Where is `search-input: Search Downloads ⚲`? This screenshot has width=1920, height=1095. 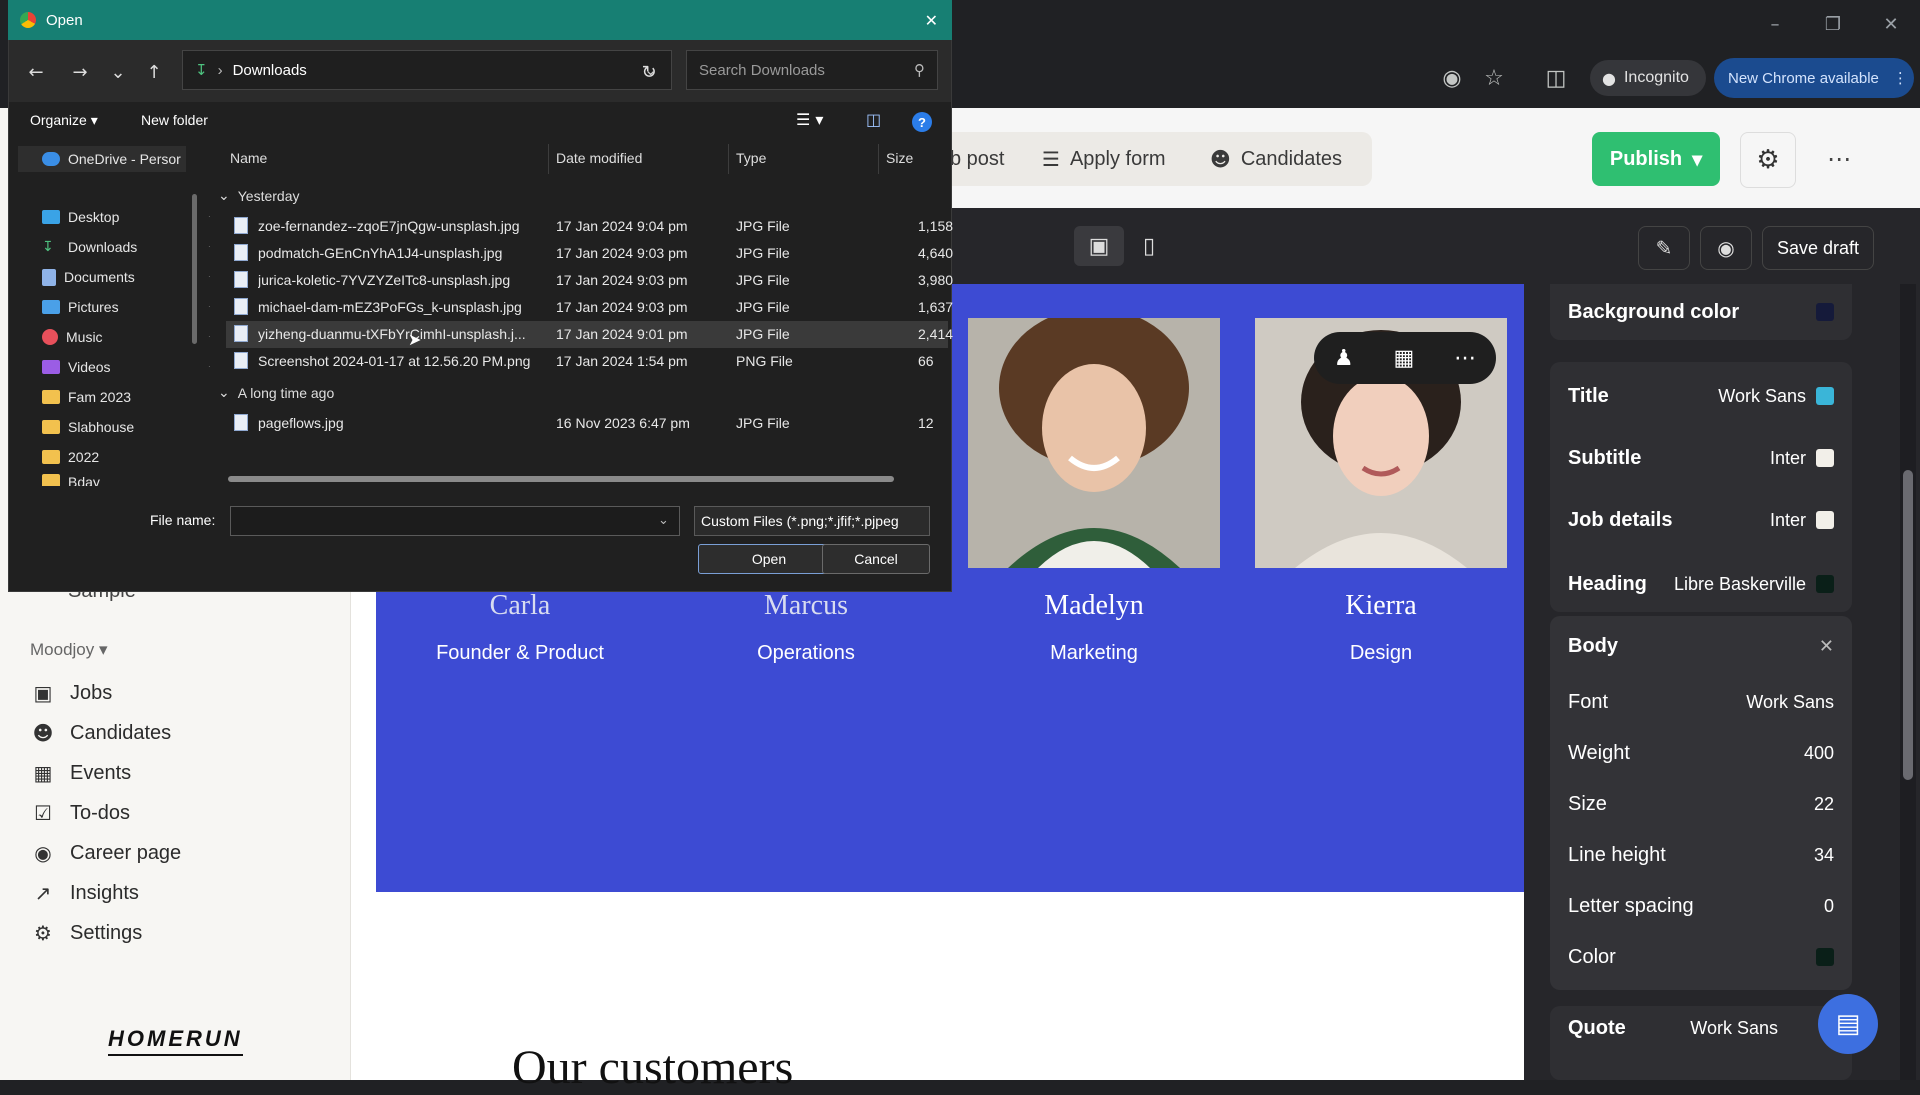
search-input: Search Downloads ⚲ is located at coordinates (812, 70).